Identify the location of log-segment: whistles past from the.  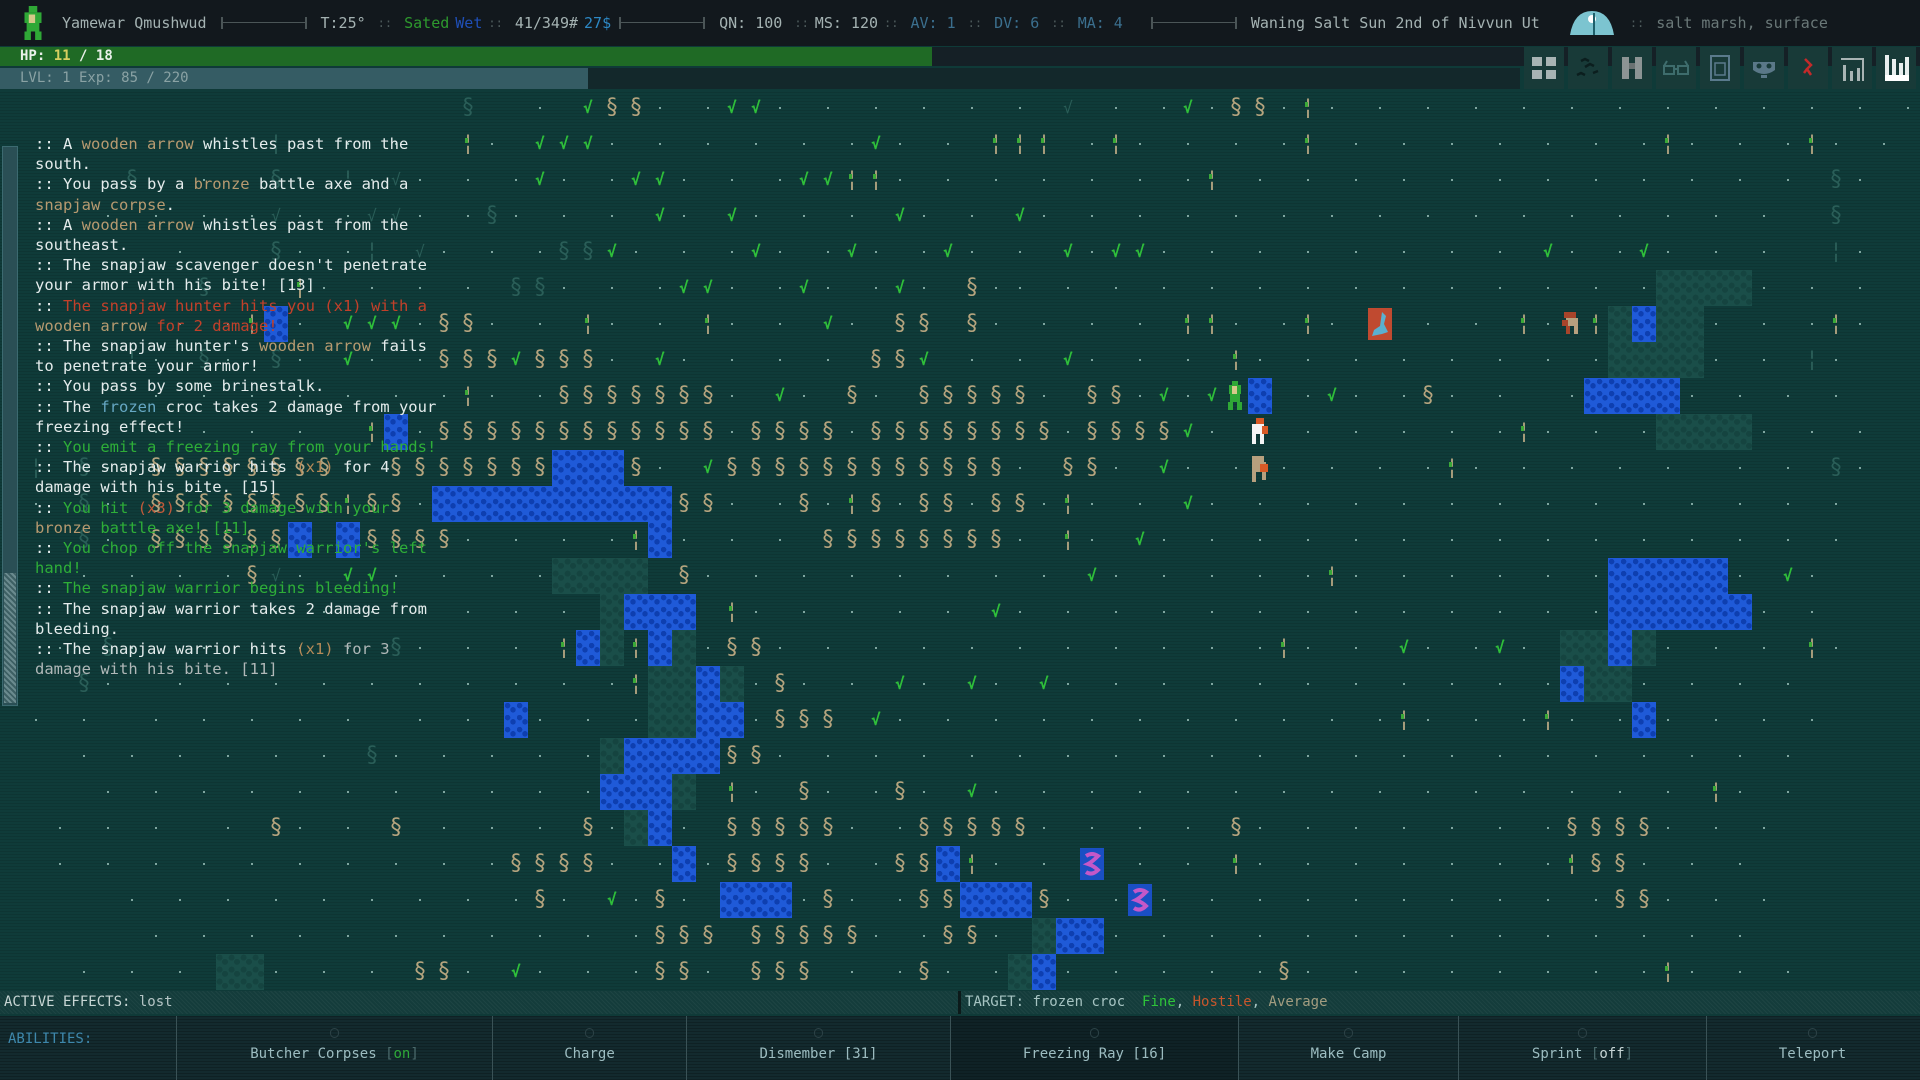
(301, 224).